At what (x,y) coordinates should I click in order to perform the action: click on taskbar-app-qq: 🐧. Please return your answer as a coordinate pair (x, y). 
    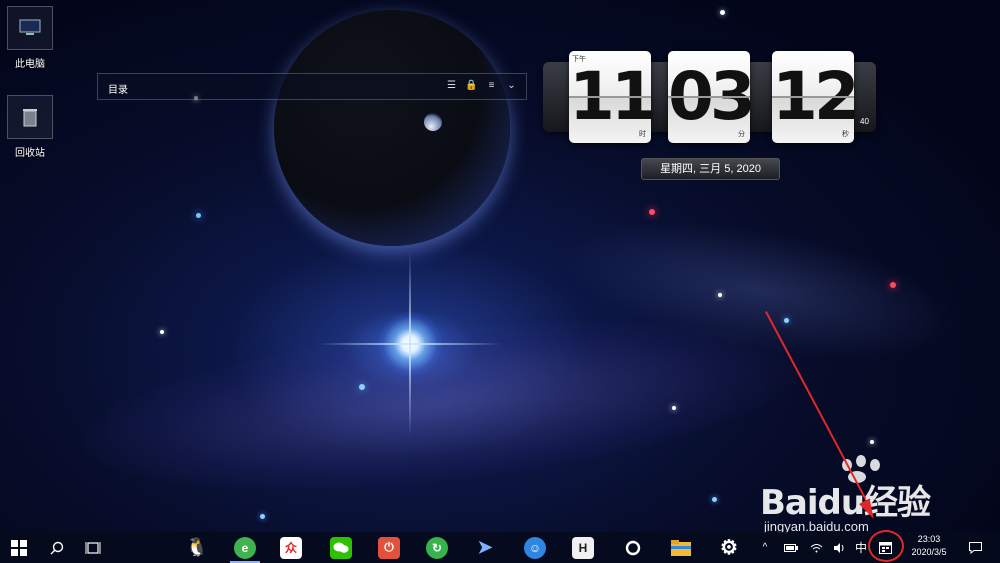
    Looking at the image, I should click on (197, 547).